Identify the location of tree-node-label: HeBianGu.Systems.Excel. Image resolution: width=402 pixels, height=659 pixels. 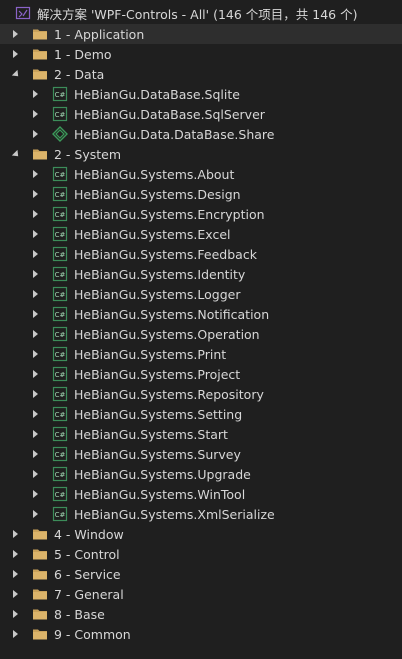
(152, 234).